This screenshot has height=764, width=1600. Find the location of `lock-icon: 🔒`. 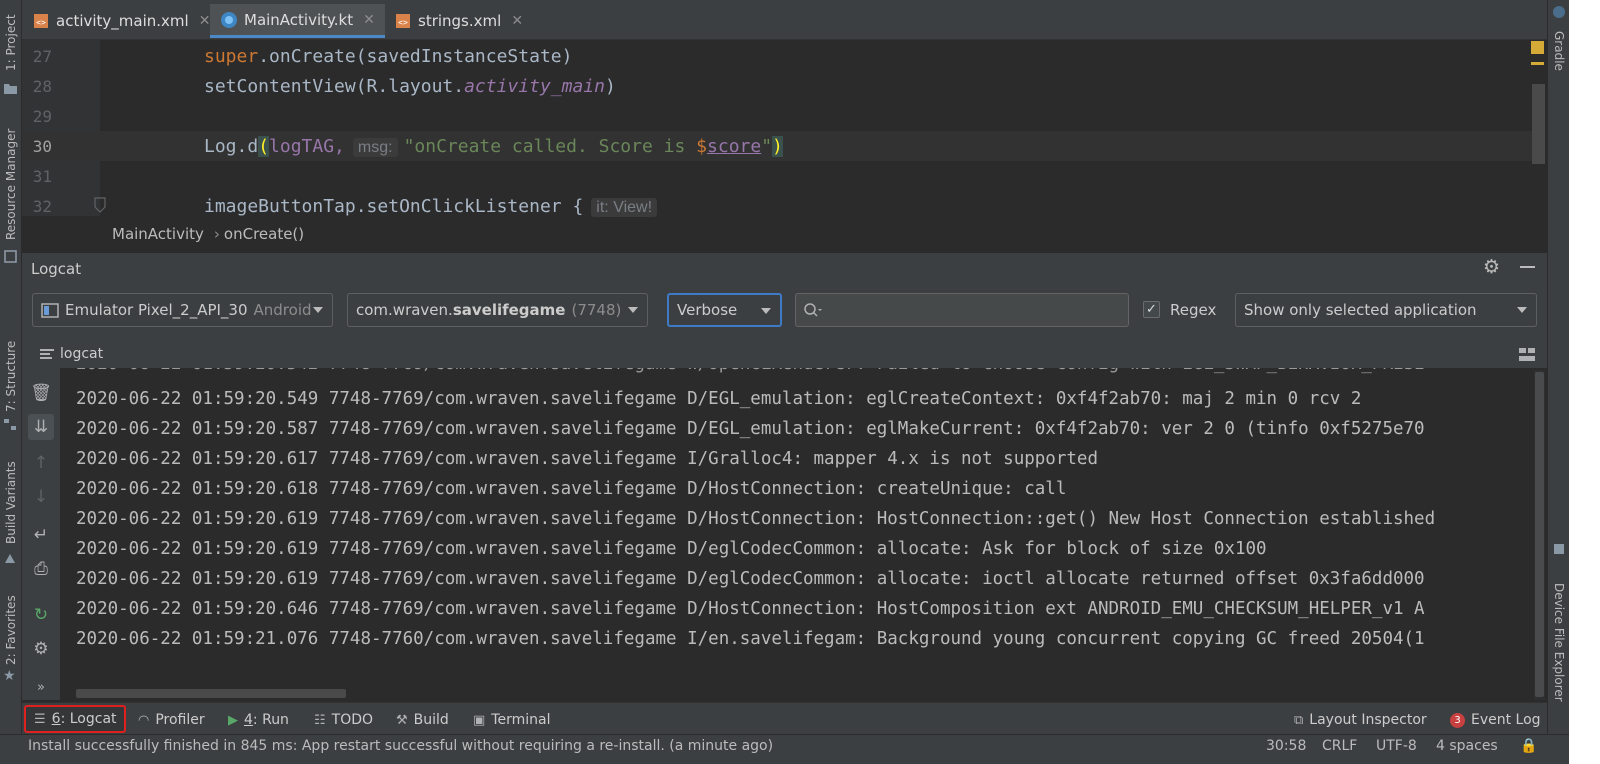

lock-icon: 🔒 is located at coordinates (1528, 746).